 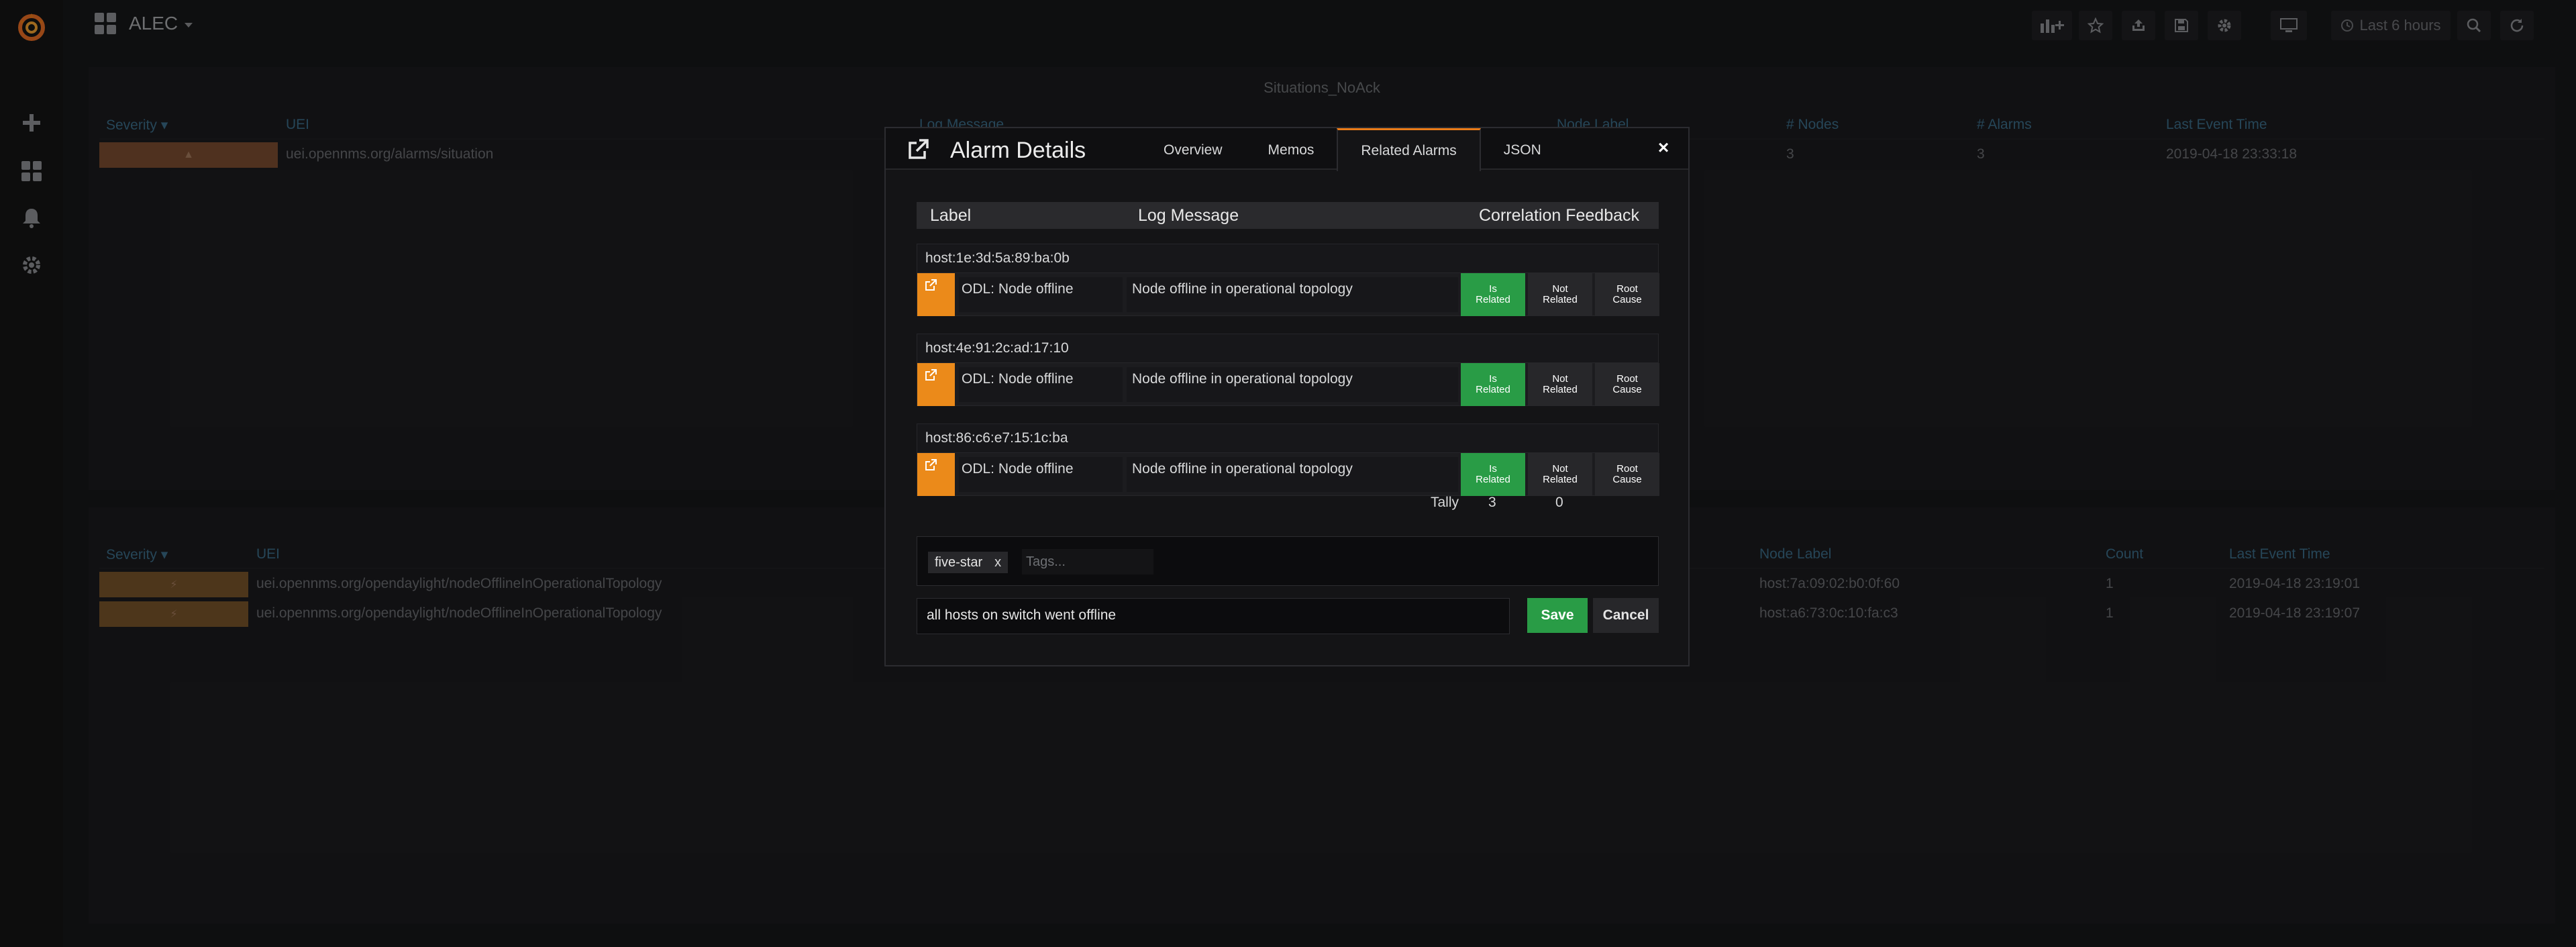 I want to click on tag-remove-button: x, so click(x=997, y=562).